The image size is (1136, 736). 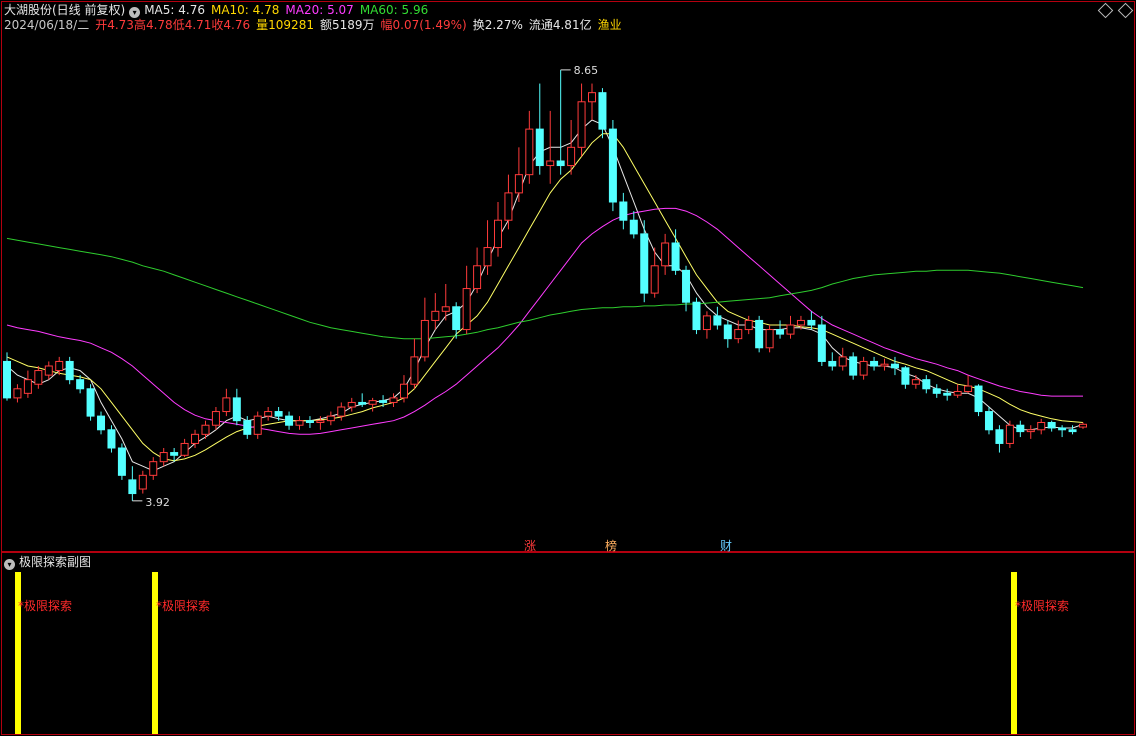 What do you see at coordinates (611, 545) in the screenshot?
I see `marker-bang: 榜` at bounding box center [611, 545].